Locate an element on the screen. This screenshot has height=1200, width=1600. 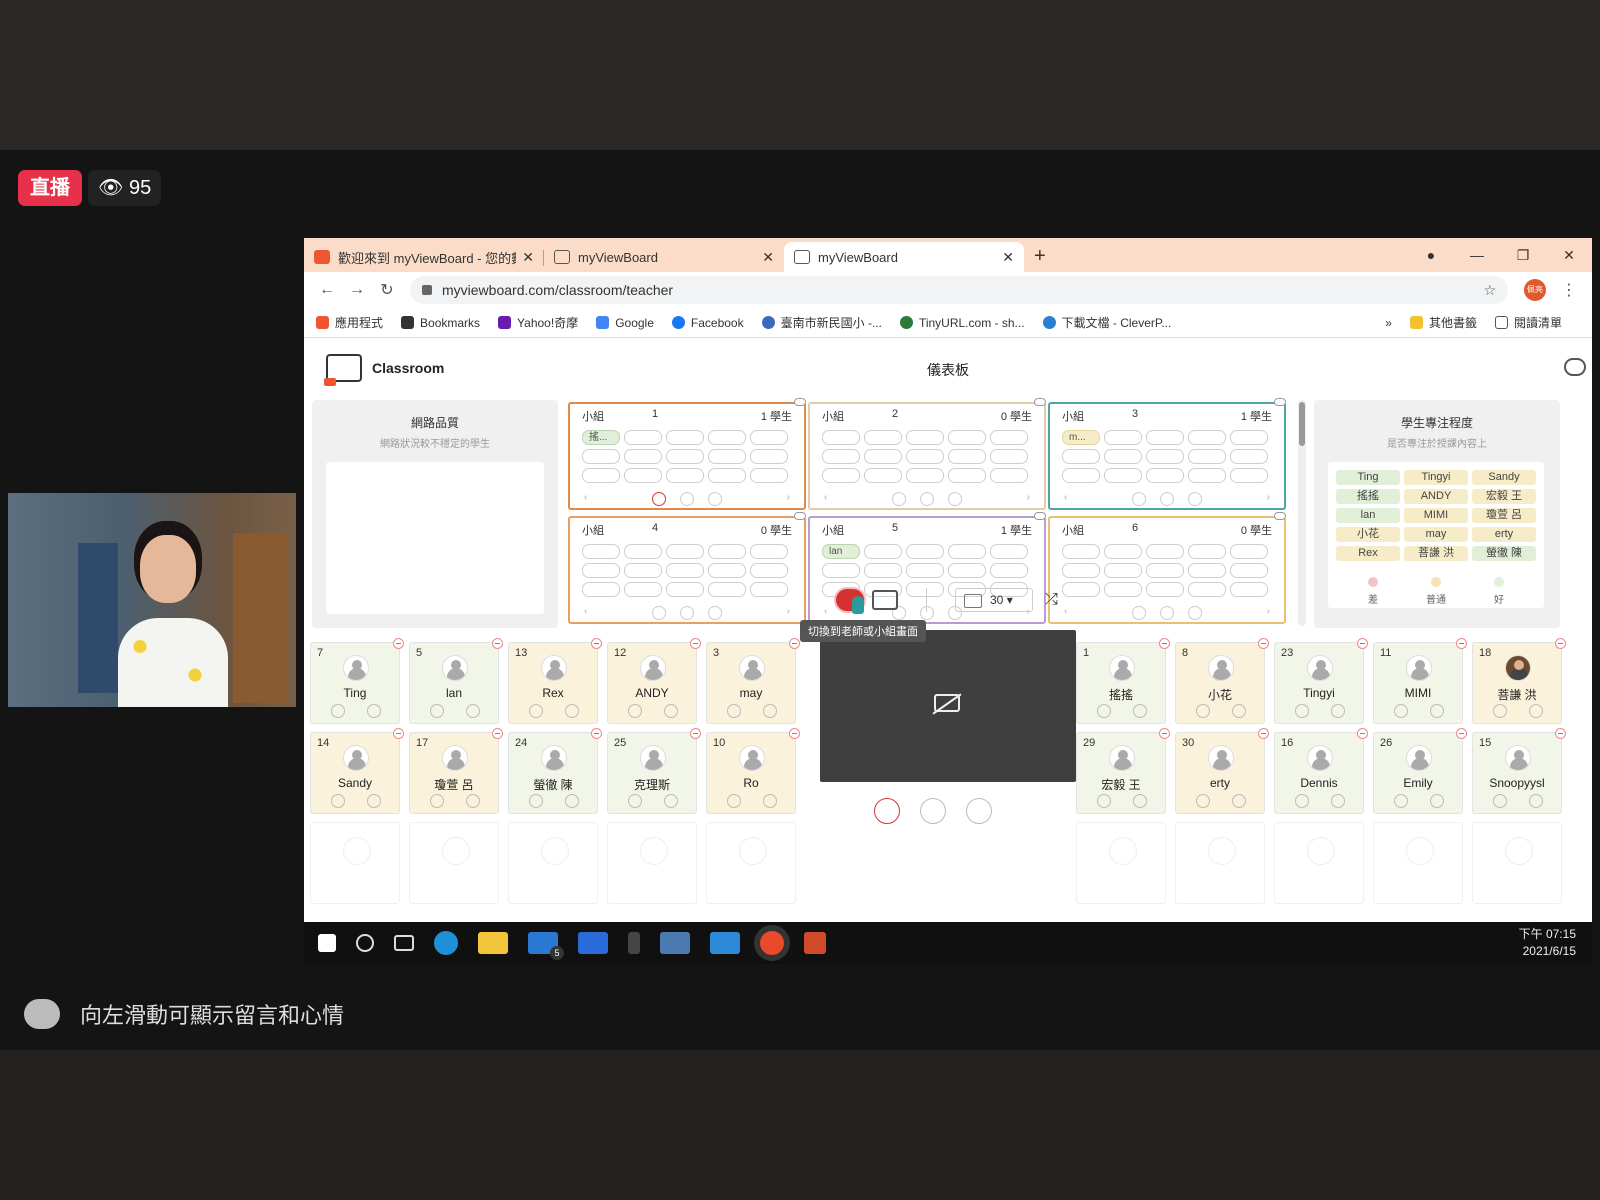
student-card: 8 小花 is located at coordinates (1222, 681).